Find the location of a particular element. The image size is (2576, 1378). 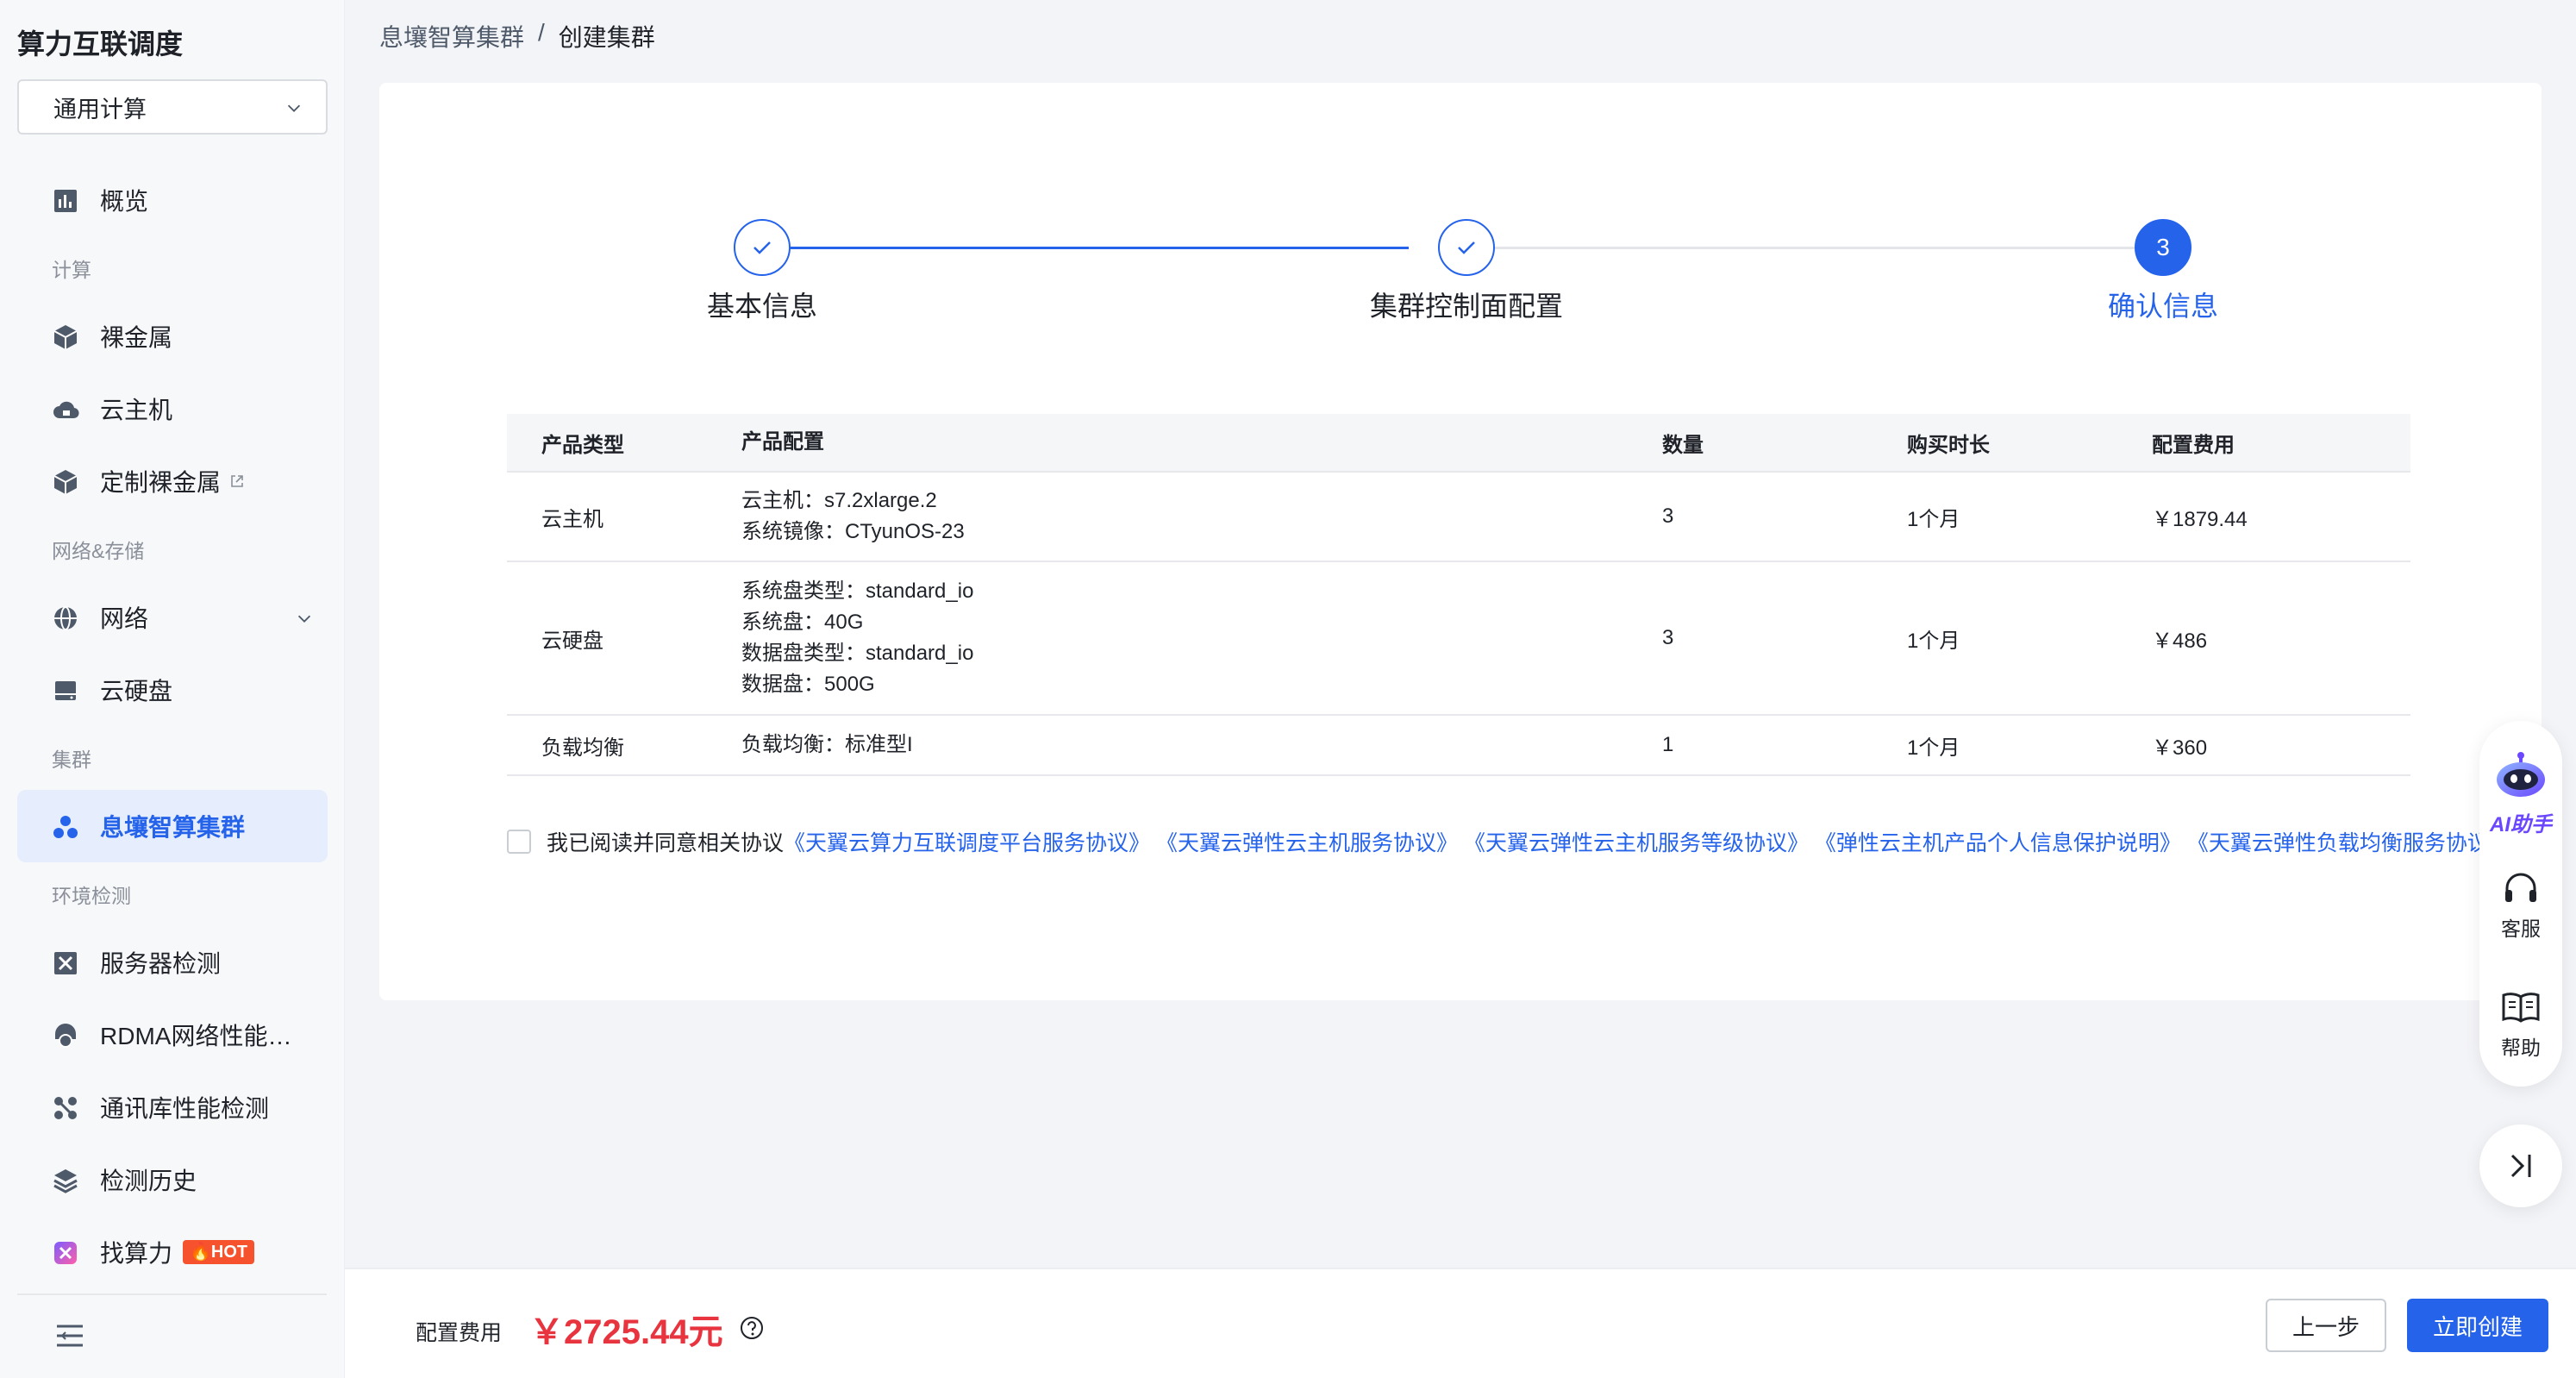

help-label: 帮助 is located at coordinates (2521, 1048).